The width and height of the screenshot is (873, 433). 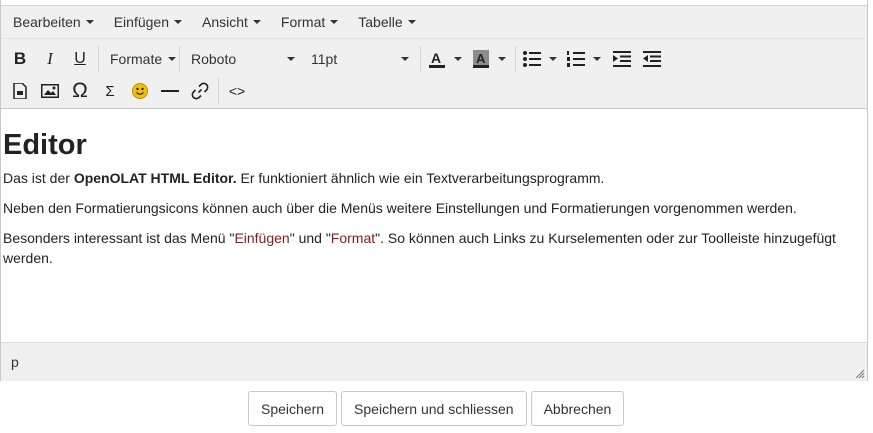 I want to click on outdent-icon, so click(x=652, y=59).